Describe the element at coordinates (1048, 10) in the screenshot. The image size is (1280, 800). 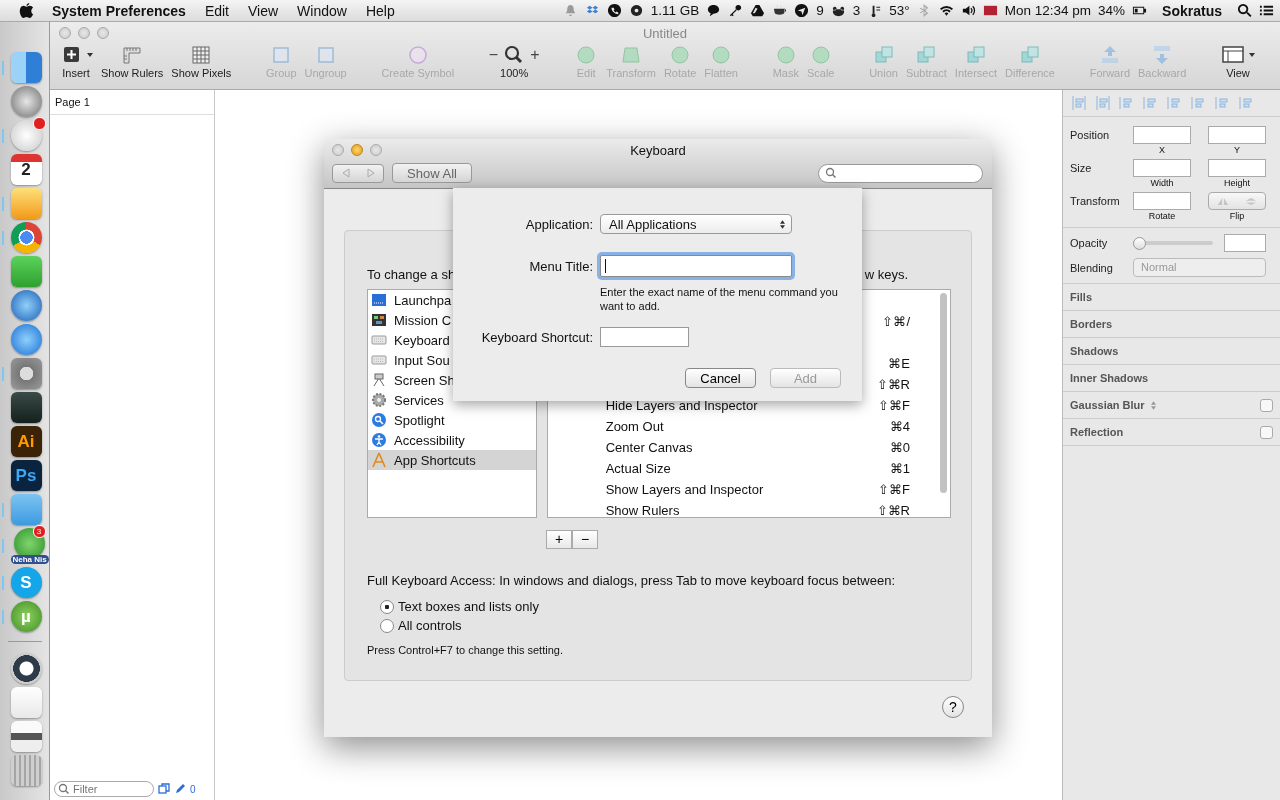
I see `status-text: Mon 12:34 pm` at that location.